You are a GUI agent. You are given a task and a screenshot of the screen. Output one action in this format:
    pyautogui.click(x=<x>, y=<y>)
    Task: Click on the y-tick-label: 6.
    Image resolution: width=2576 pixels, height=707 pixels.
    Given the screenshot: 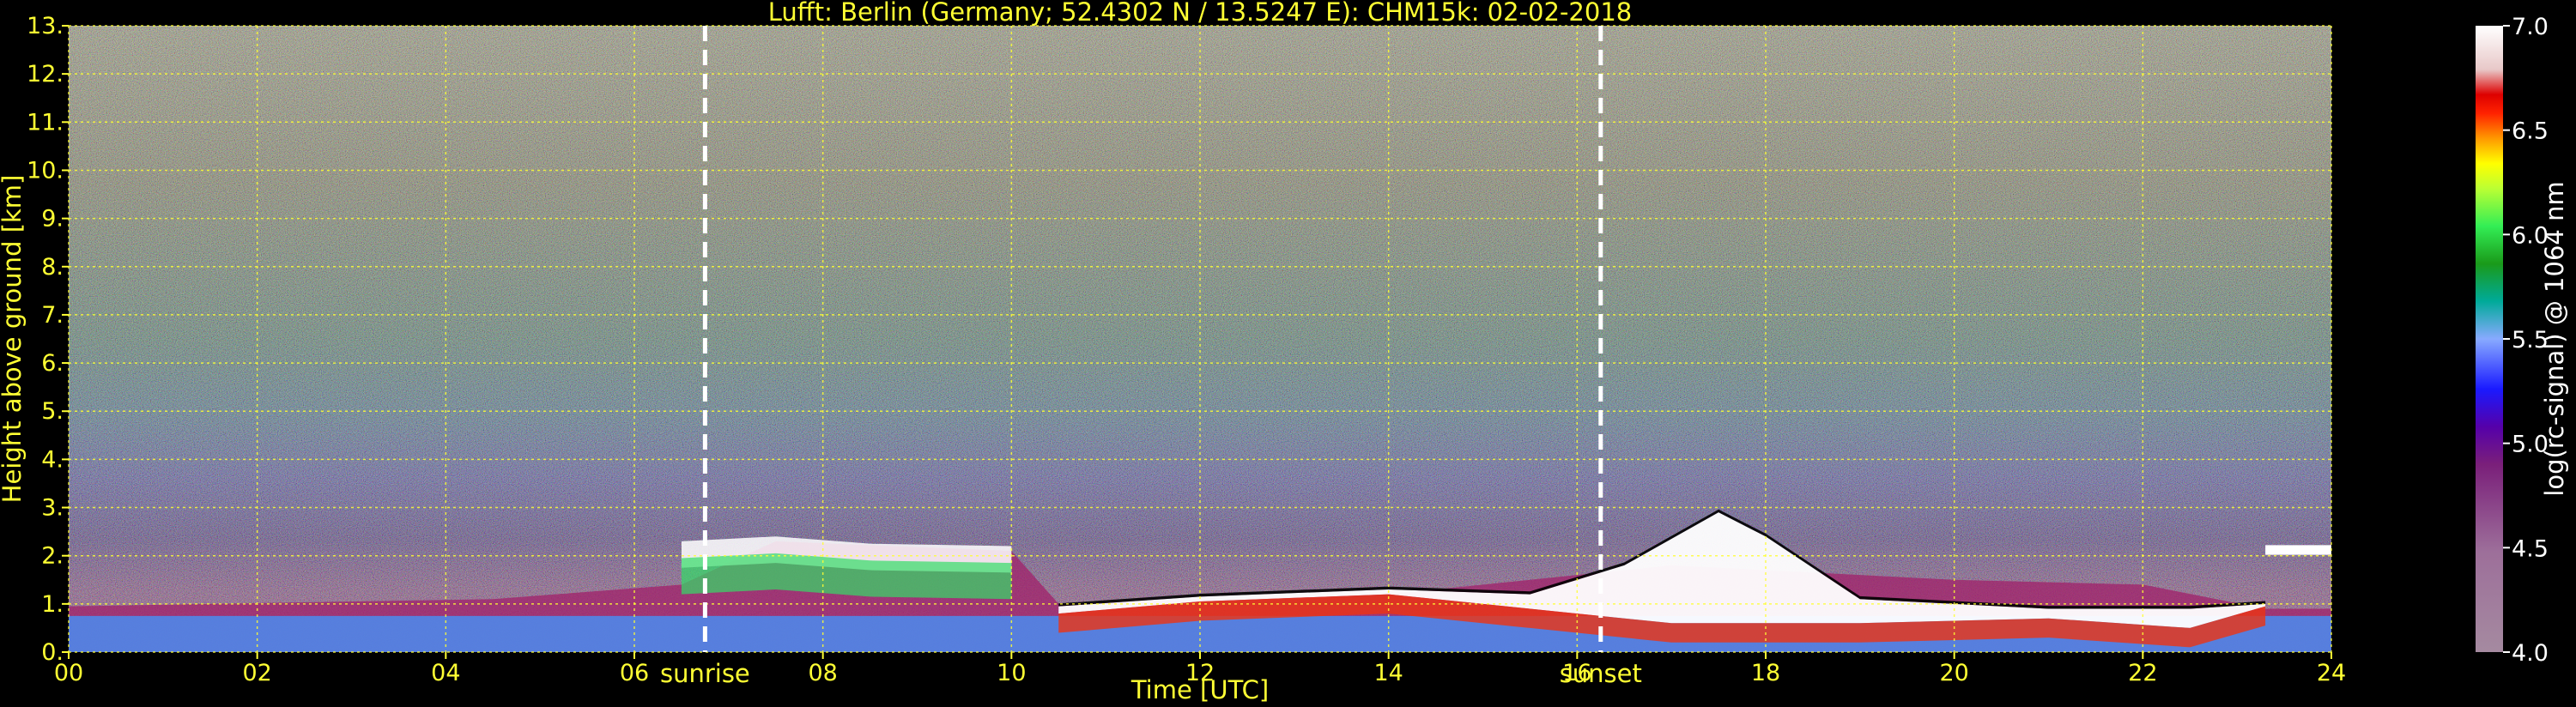 What is the action you would take?
    pyautogui.click(x=52, y=363)
    